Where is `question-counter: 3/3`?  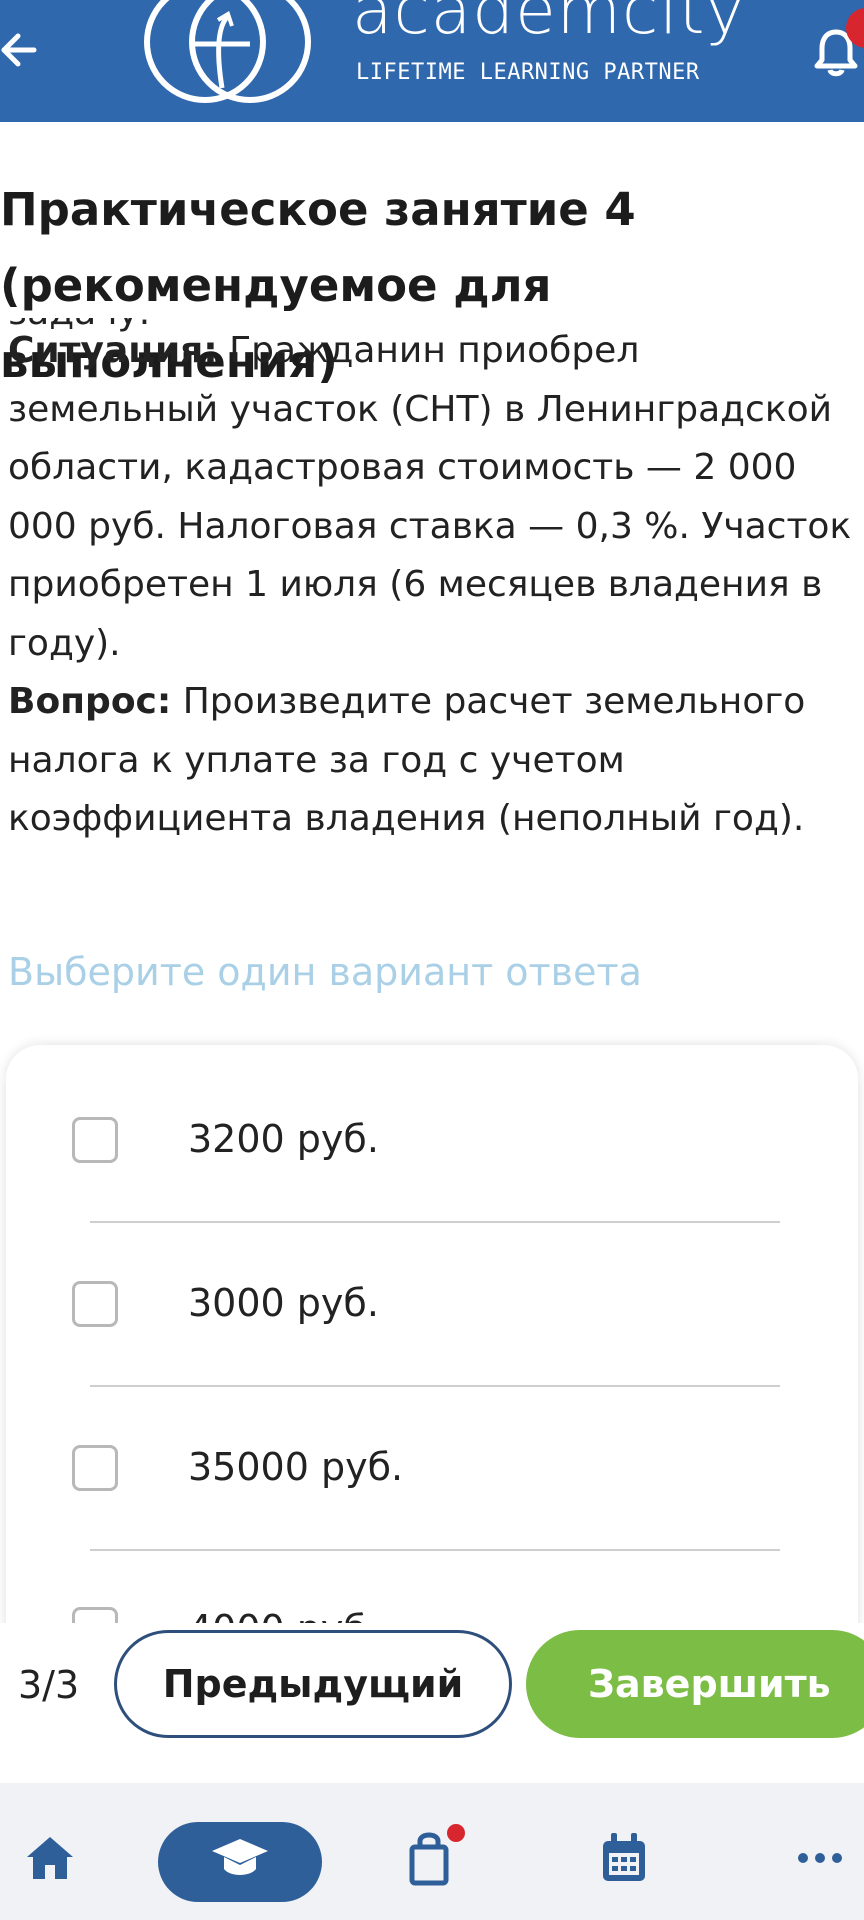
question-counter: 3/3 is located at coordinates (49, 1685).